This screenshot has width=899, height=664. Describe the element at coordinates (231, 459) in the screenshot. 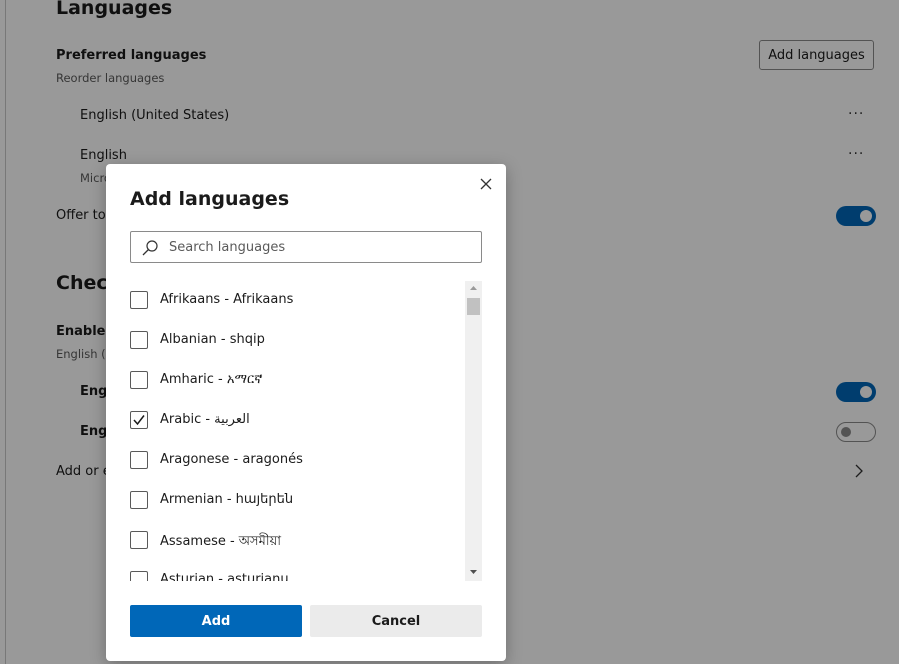

I see `list-item-label: Aragonese - aragonés` at that location.